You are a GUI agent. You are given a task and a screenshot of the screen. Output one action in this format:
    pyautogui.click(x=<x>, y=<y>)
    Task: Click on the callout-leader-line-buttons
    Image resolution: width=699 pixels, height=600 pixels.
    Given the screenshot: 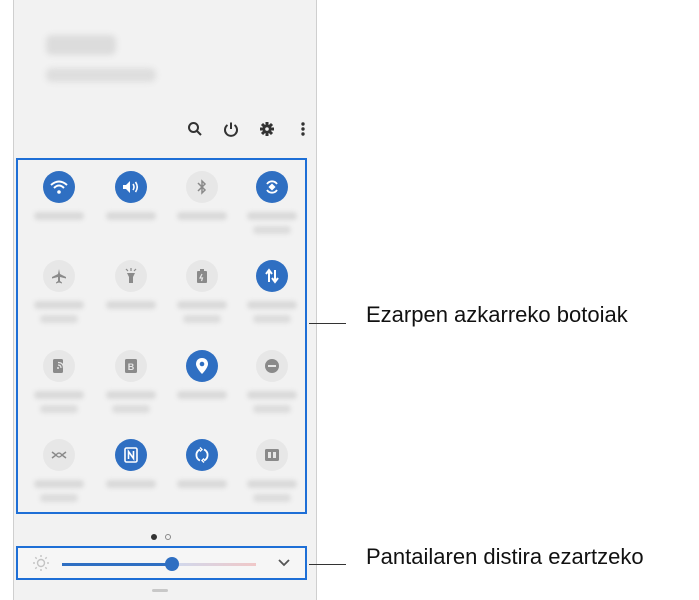 What is the action you would take?
    pyautogui.click(x=327, y=323)
    